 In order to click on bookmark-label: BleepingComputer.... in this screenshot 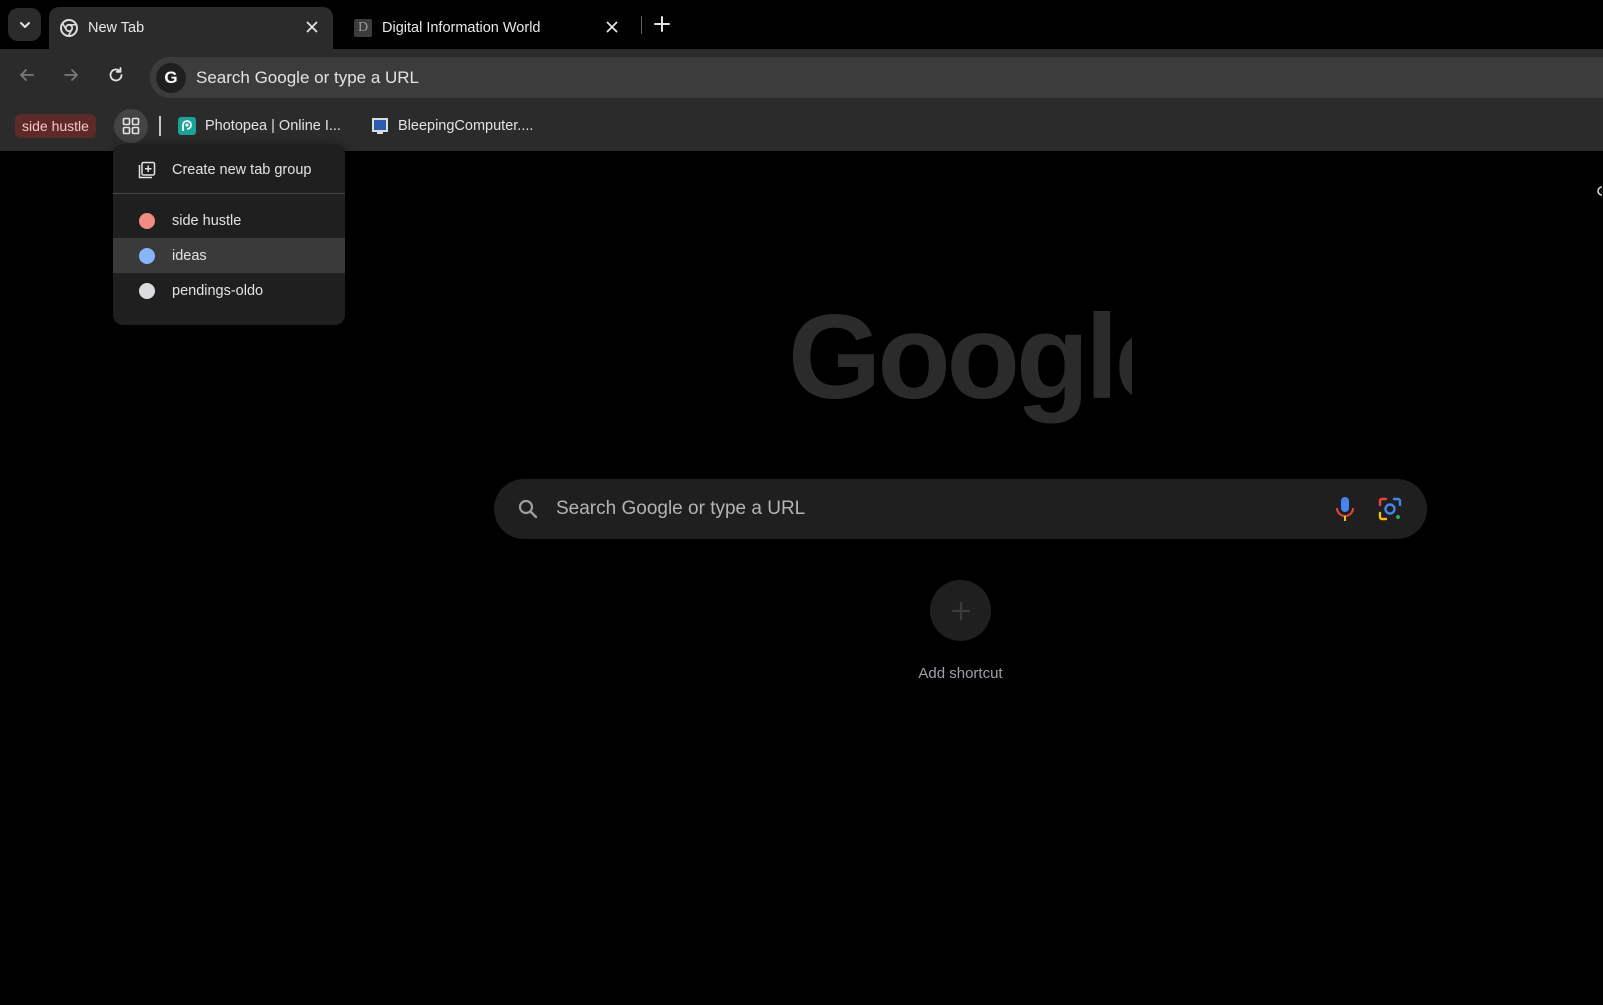, I will do `click(466, 126)`.